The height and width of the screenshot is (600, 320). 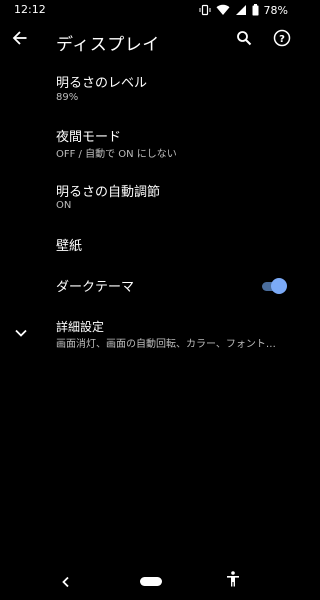 I want to click on setting-night-light: 夜間モード OFF / 自動で ON にしない, so click(x=150, y=144).